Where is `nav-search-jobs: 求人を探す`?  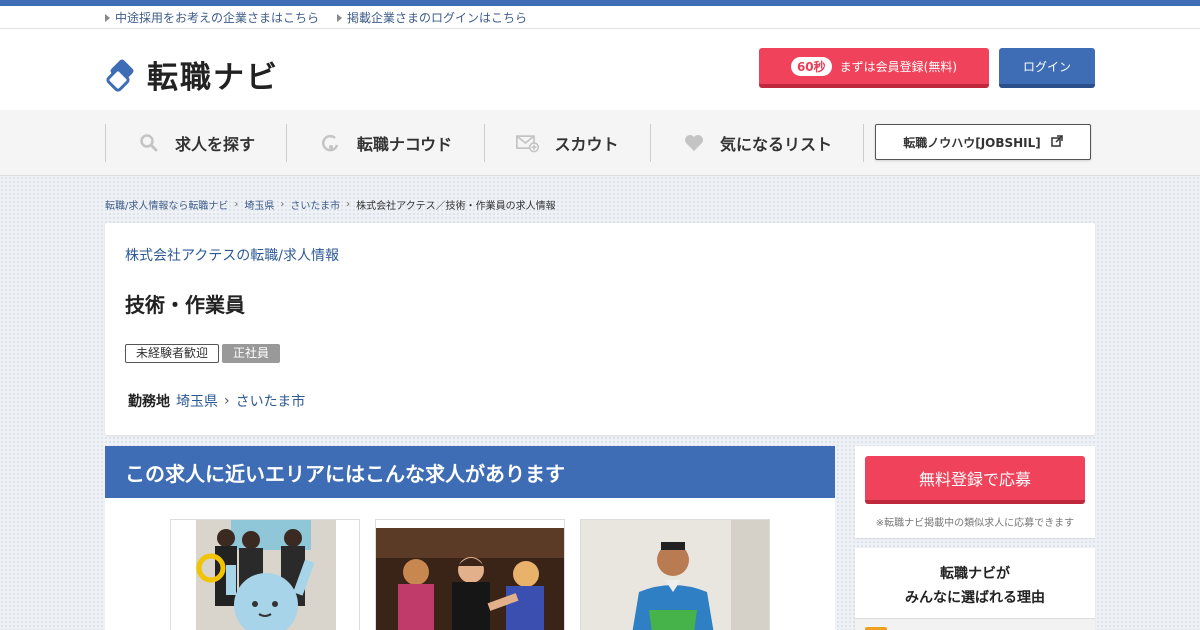 nav-search-jobs: 求人を探す is located at coordinates (195, 143).